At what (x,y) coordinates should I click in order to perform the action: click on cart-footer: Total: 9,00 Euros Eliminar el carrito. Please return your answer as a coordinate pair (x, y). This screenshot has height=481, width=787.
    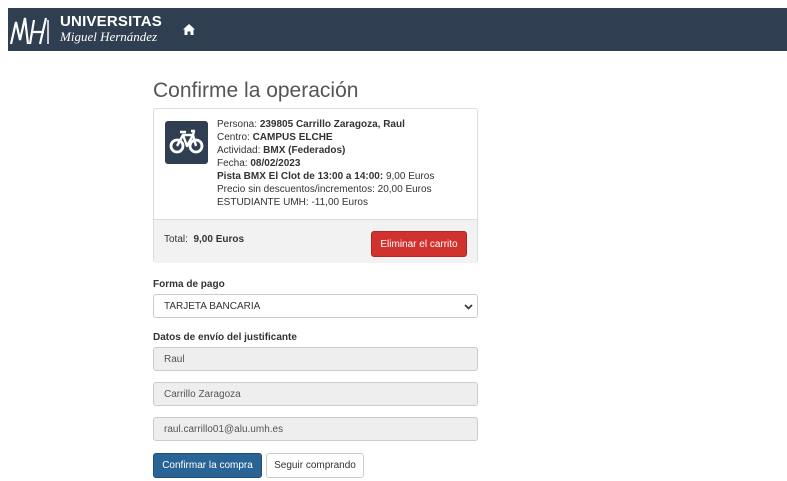
    Looking at the image, I should click on (315, 241).